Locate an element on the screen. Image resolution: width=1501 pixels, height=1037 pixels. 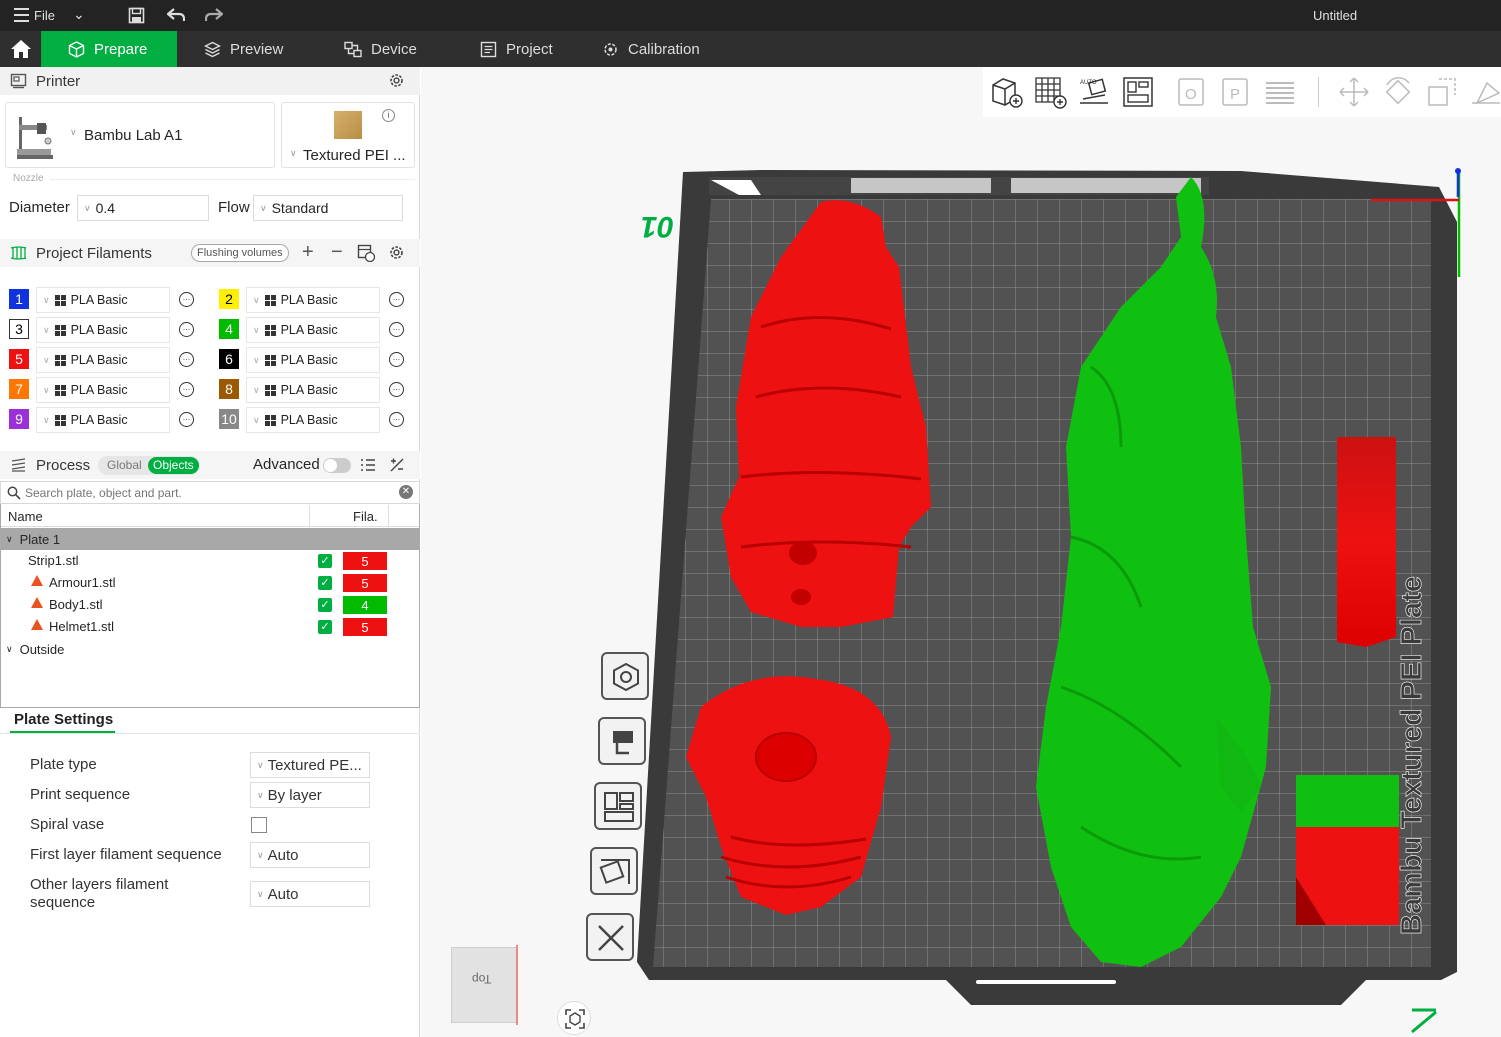
filament-color-swatch: 8 is located at coordinates (229, 389).